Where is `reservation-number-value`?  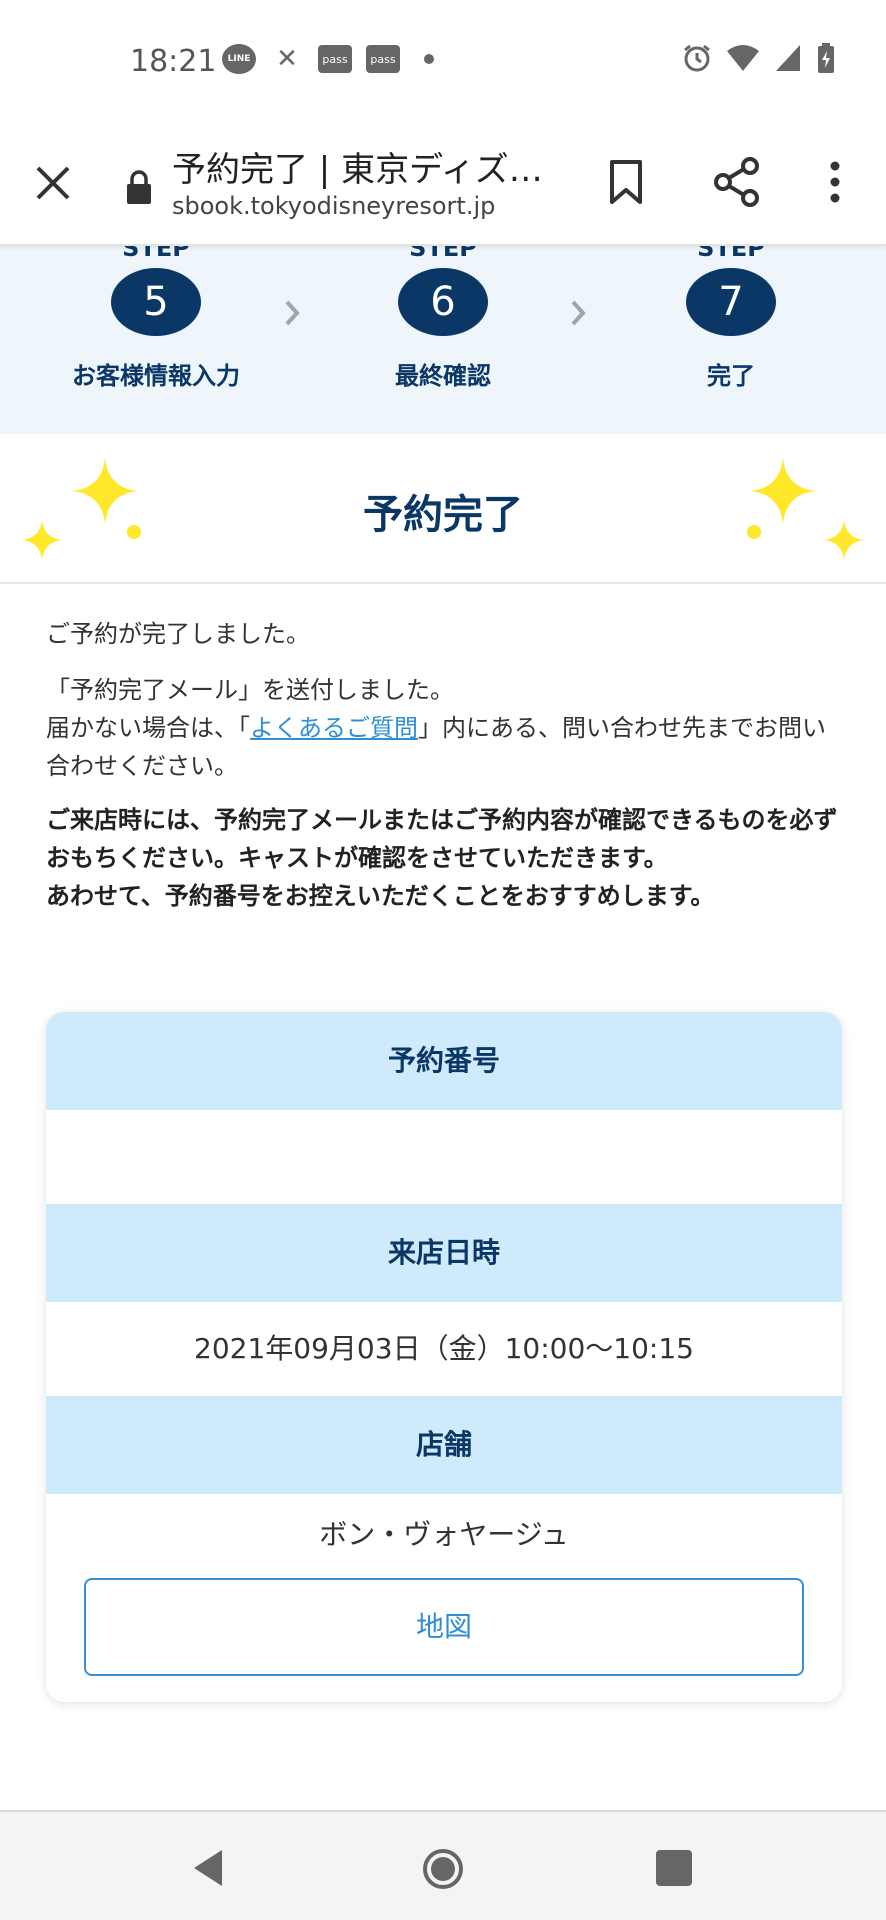 reservation-number-value is located at coordinates (444, 1197).